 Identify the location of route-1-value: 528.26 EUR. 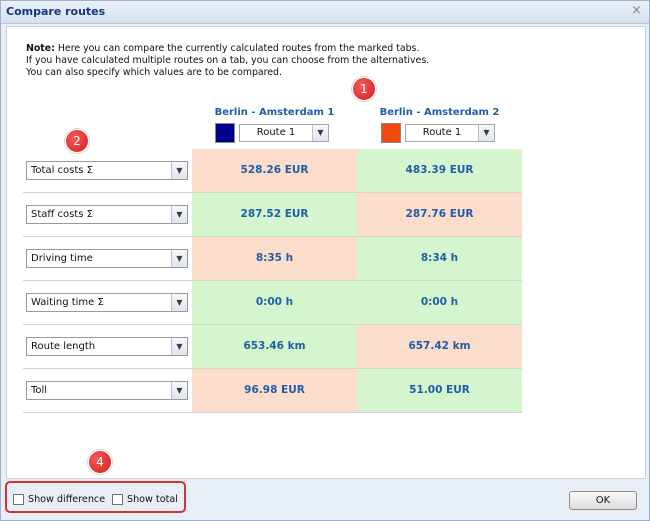
(274, 170).